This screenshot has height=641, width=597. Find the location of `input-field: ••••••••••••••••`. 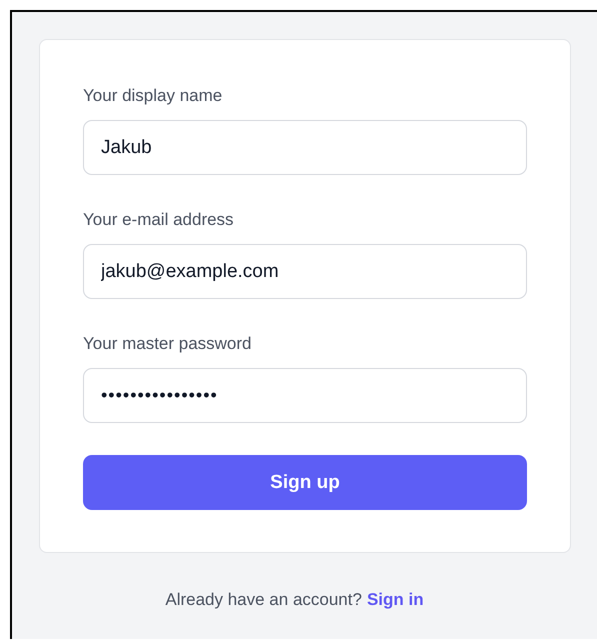

input-field: •••••••••••••••• is located at coordinates (305, 395).